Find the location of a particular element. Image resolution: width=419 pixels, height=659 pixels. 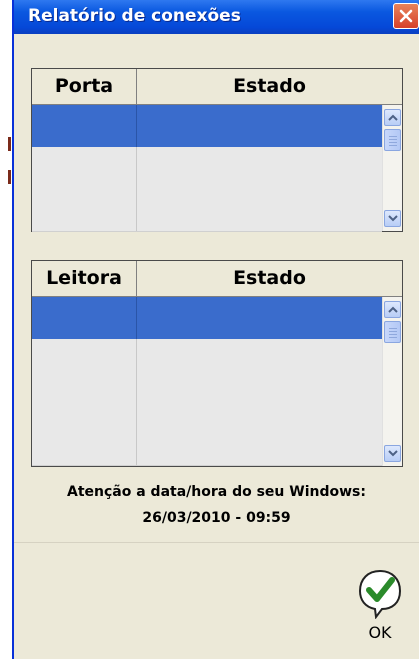

readers-scrollbar is located at coordinates (392, 381).